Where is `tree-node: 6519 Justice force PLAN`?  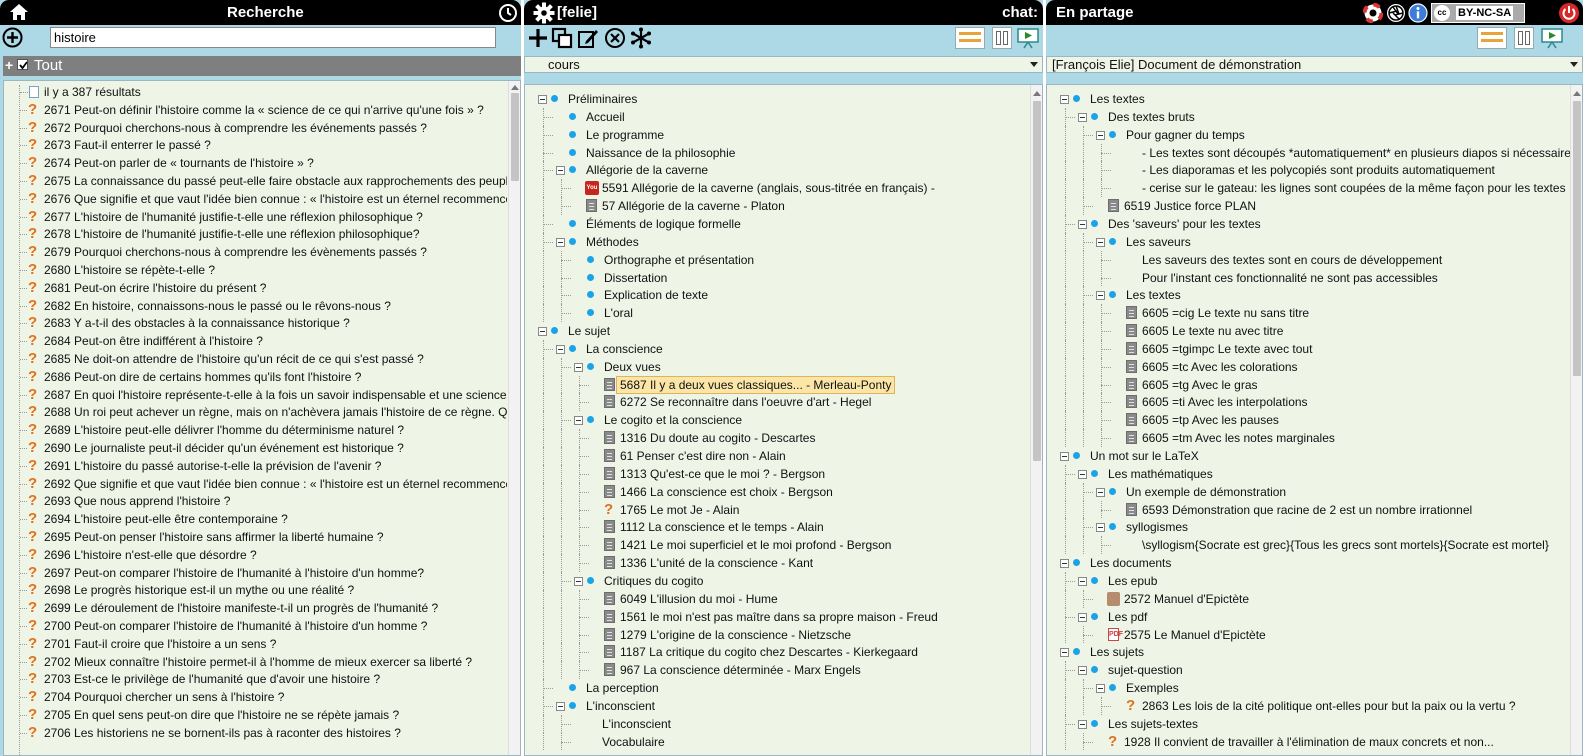
tree-node: 6519 Justice force PLAN is located at coordinates (1333, 206).